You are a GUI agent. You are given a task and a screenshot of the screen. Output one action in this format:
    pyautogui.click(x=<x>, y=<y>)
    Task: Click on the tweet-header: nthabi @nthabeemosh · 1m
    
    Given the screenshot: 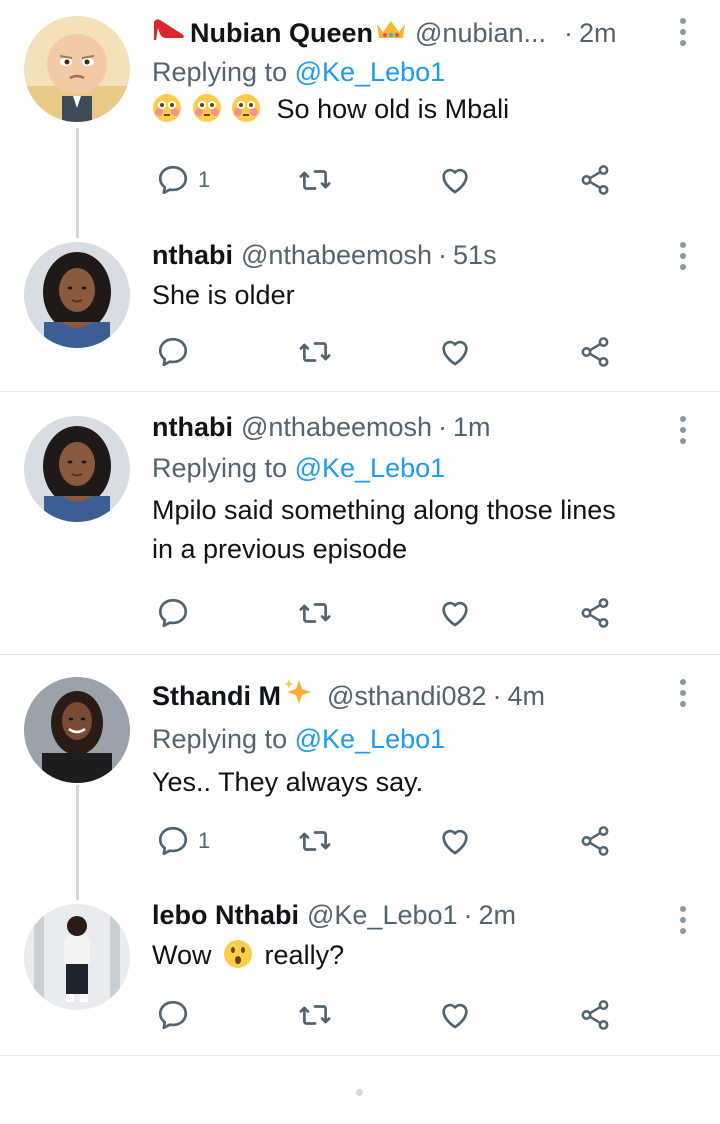 What is the action you would take?
    pyautogui.click(x=421, y=427)
    